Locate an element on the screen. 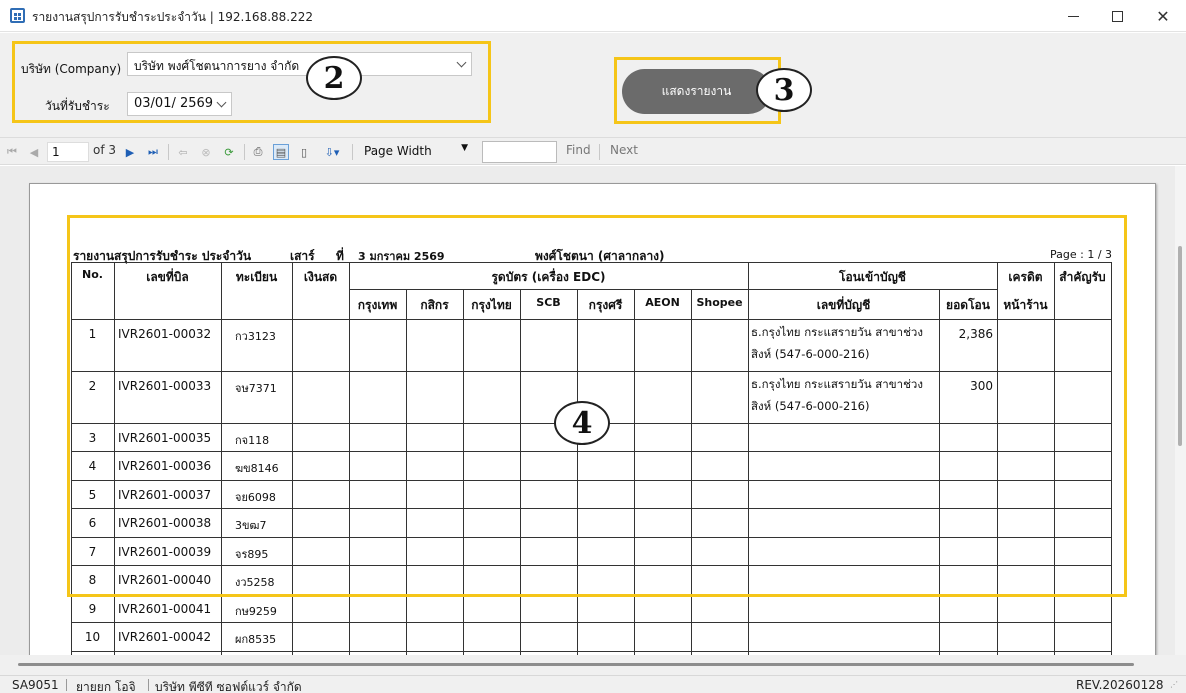  page-number-input: 1 is located at coordinates (68, 152).